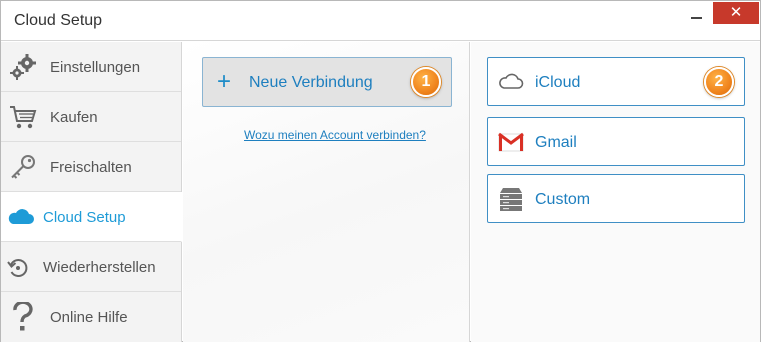  Describe the element at coordinates (23, 117) in the screenshot. I see `cart-icon` at that location.